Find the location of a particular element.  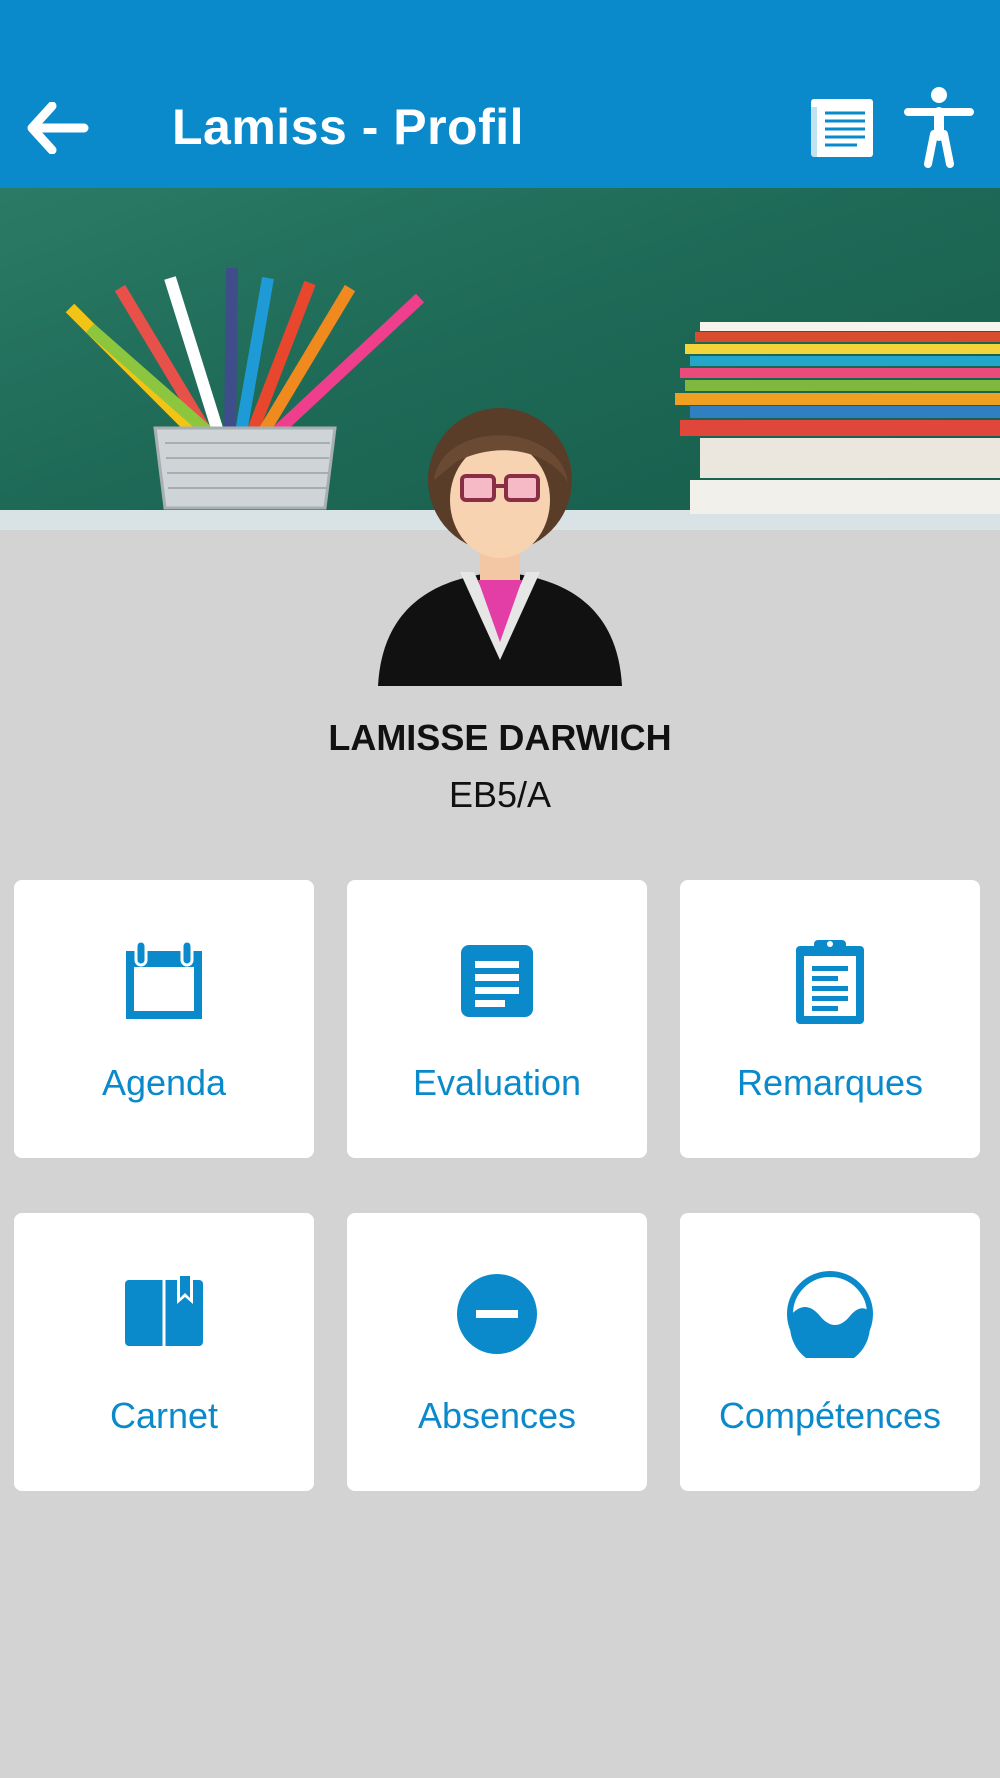

page-title: Lamiss - Profil is located at coordinates (348, 127).